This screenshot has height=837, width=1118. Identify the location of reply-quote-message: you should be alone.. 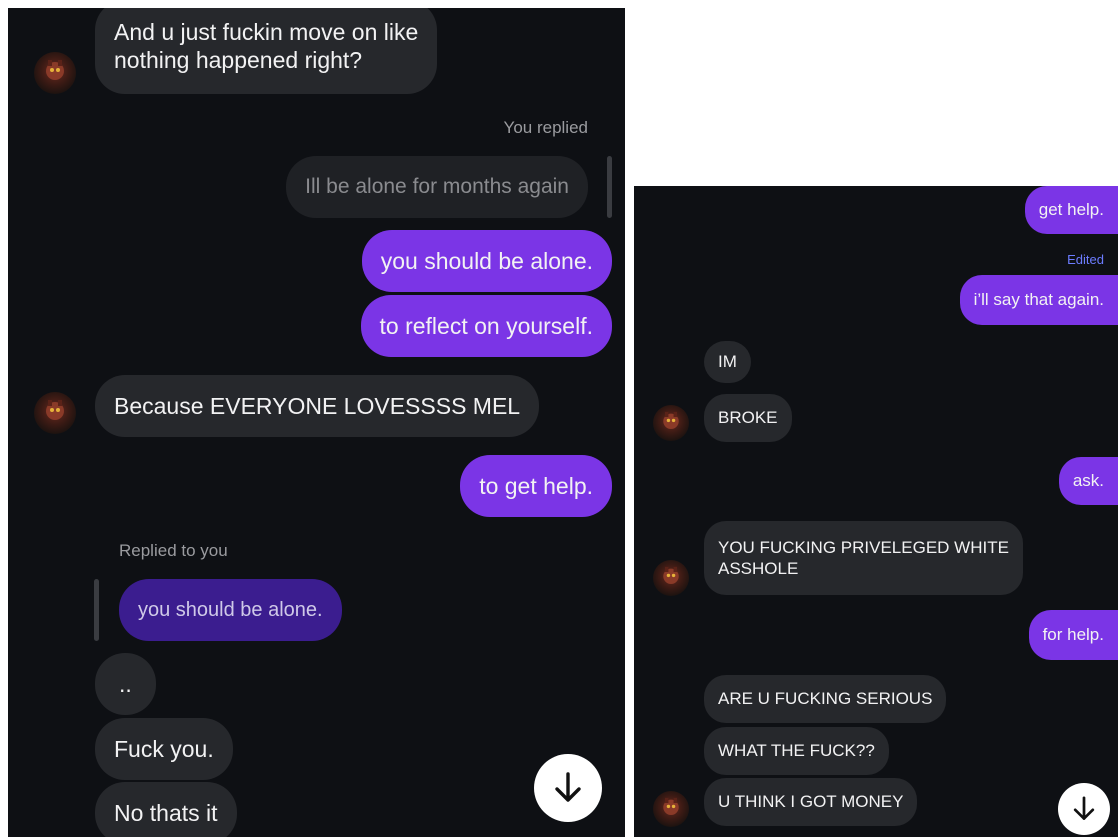
(230, 610).